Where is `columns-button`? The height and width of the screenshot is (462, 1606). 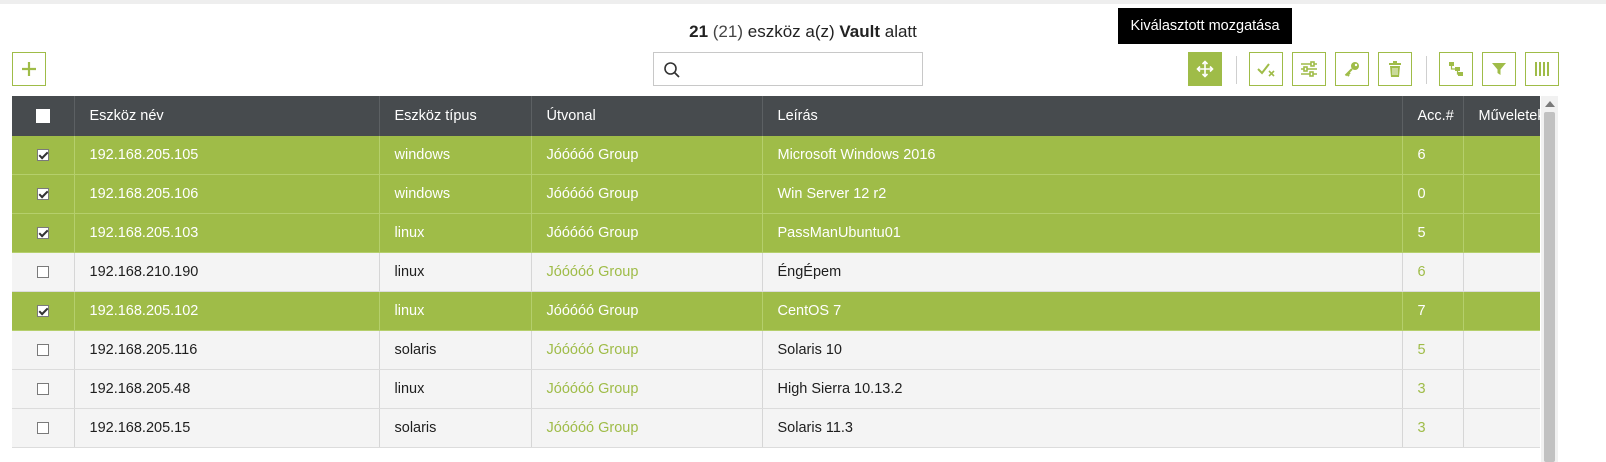
columns-button is located at coordinates (1542, 69).